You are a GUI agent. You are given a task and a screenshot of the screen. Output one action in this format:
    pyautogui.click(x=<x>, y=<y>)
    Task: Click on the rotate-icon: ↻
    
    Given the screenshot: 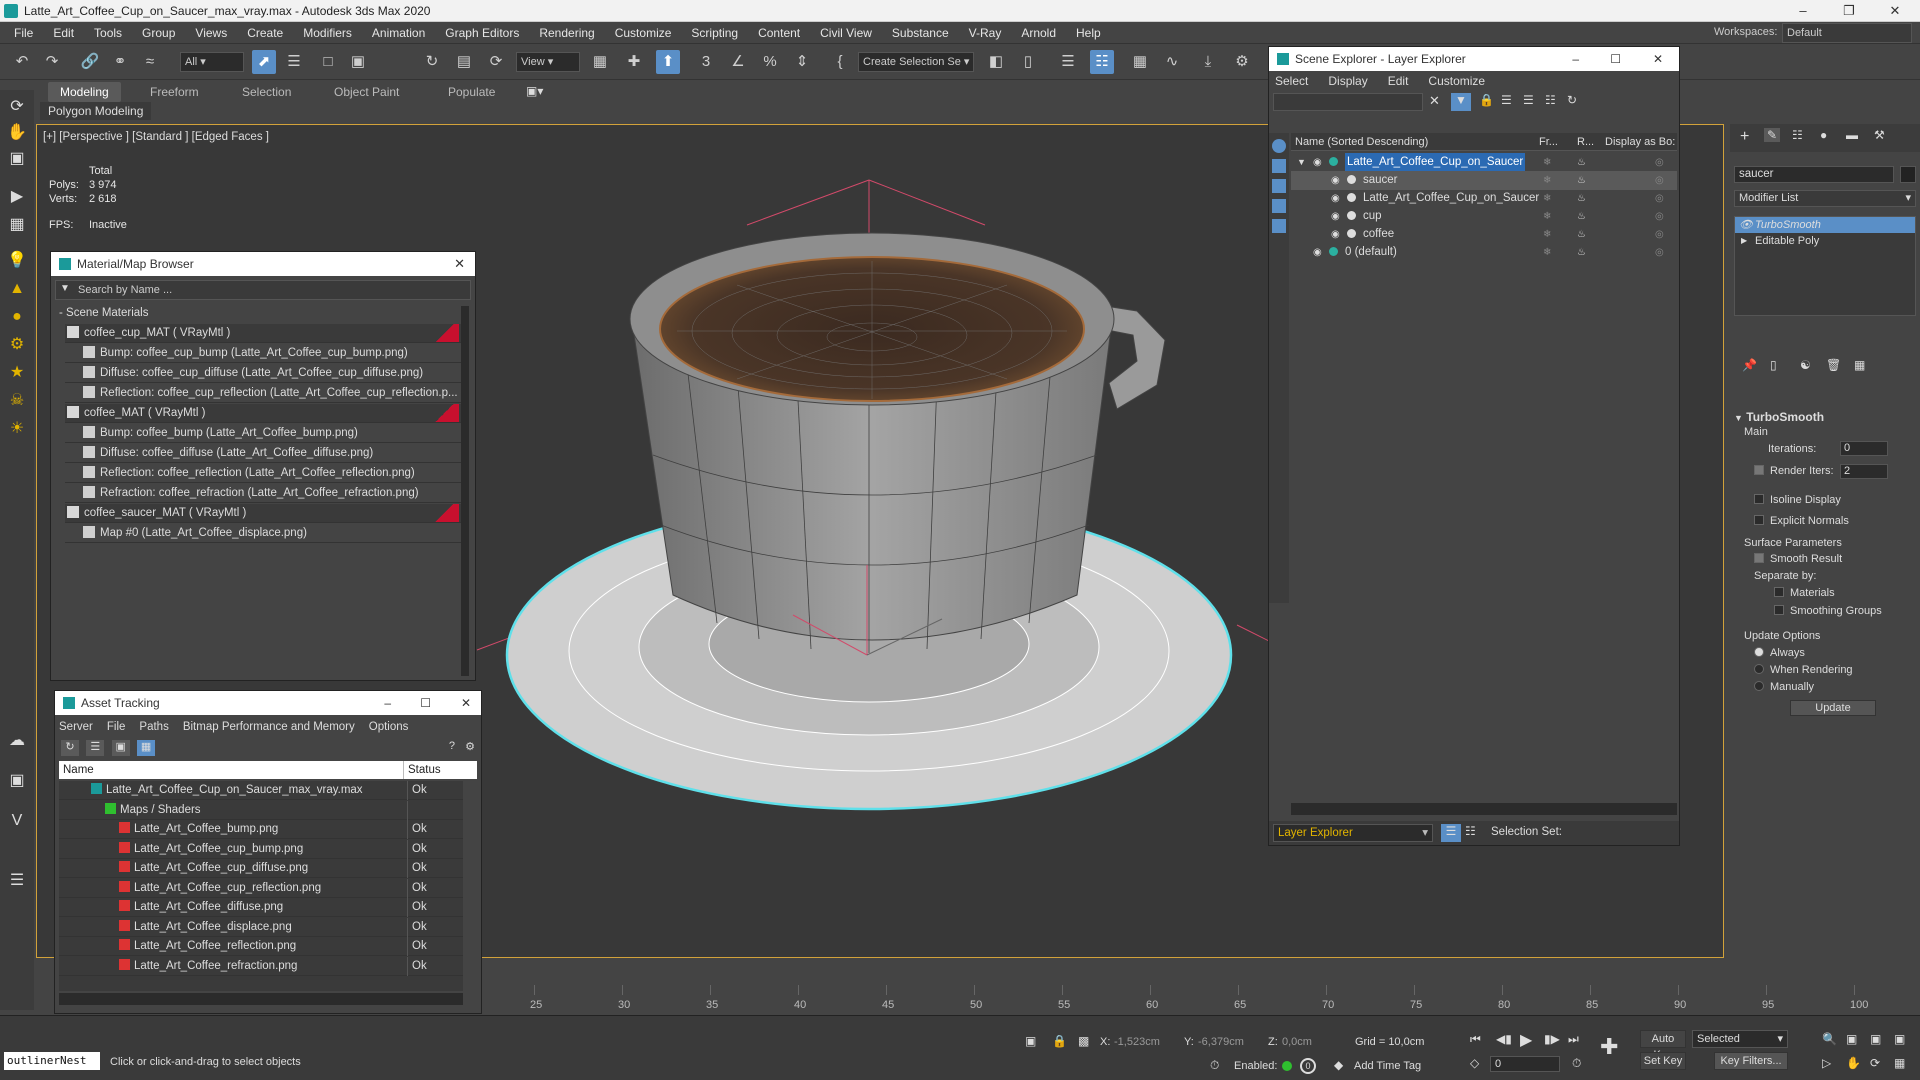 What is the action you would take?
    pyautogui.click(x=432, y=62)
    